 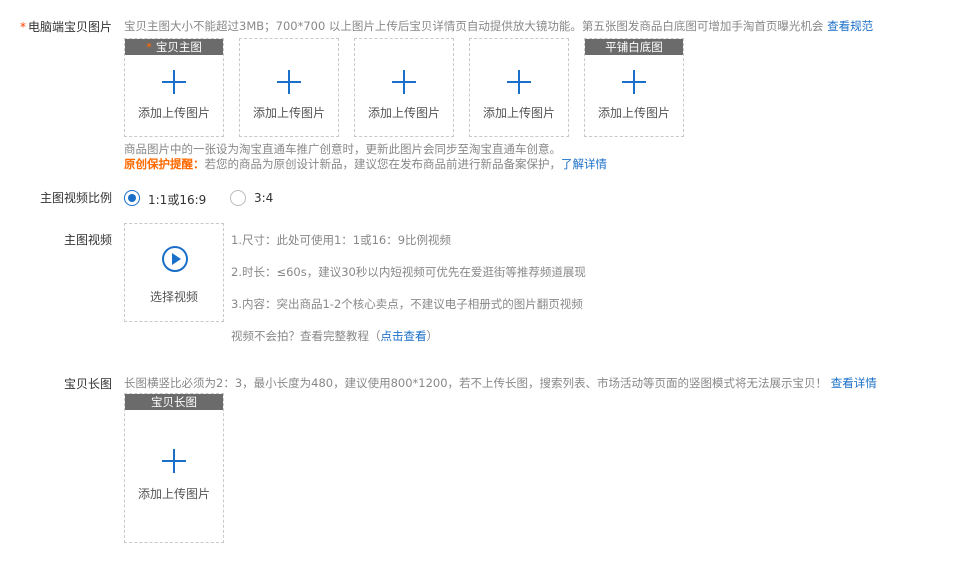 What do you see at coordinates (164, 164) in the screenshot?
I see `protection-title: 原创保护提醒：` at bounding box center [164, 164].